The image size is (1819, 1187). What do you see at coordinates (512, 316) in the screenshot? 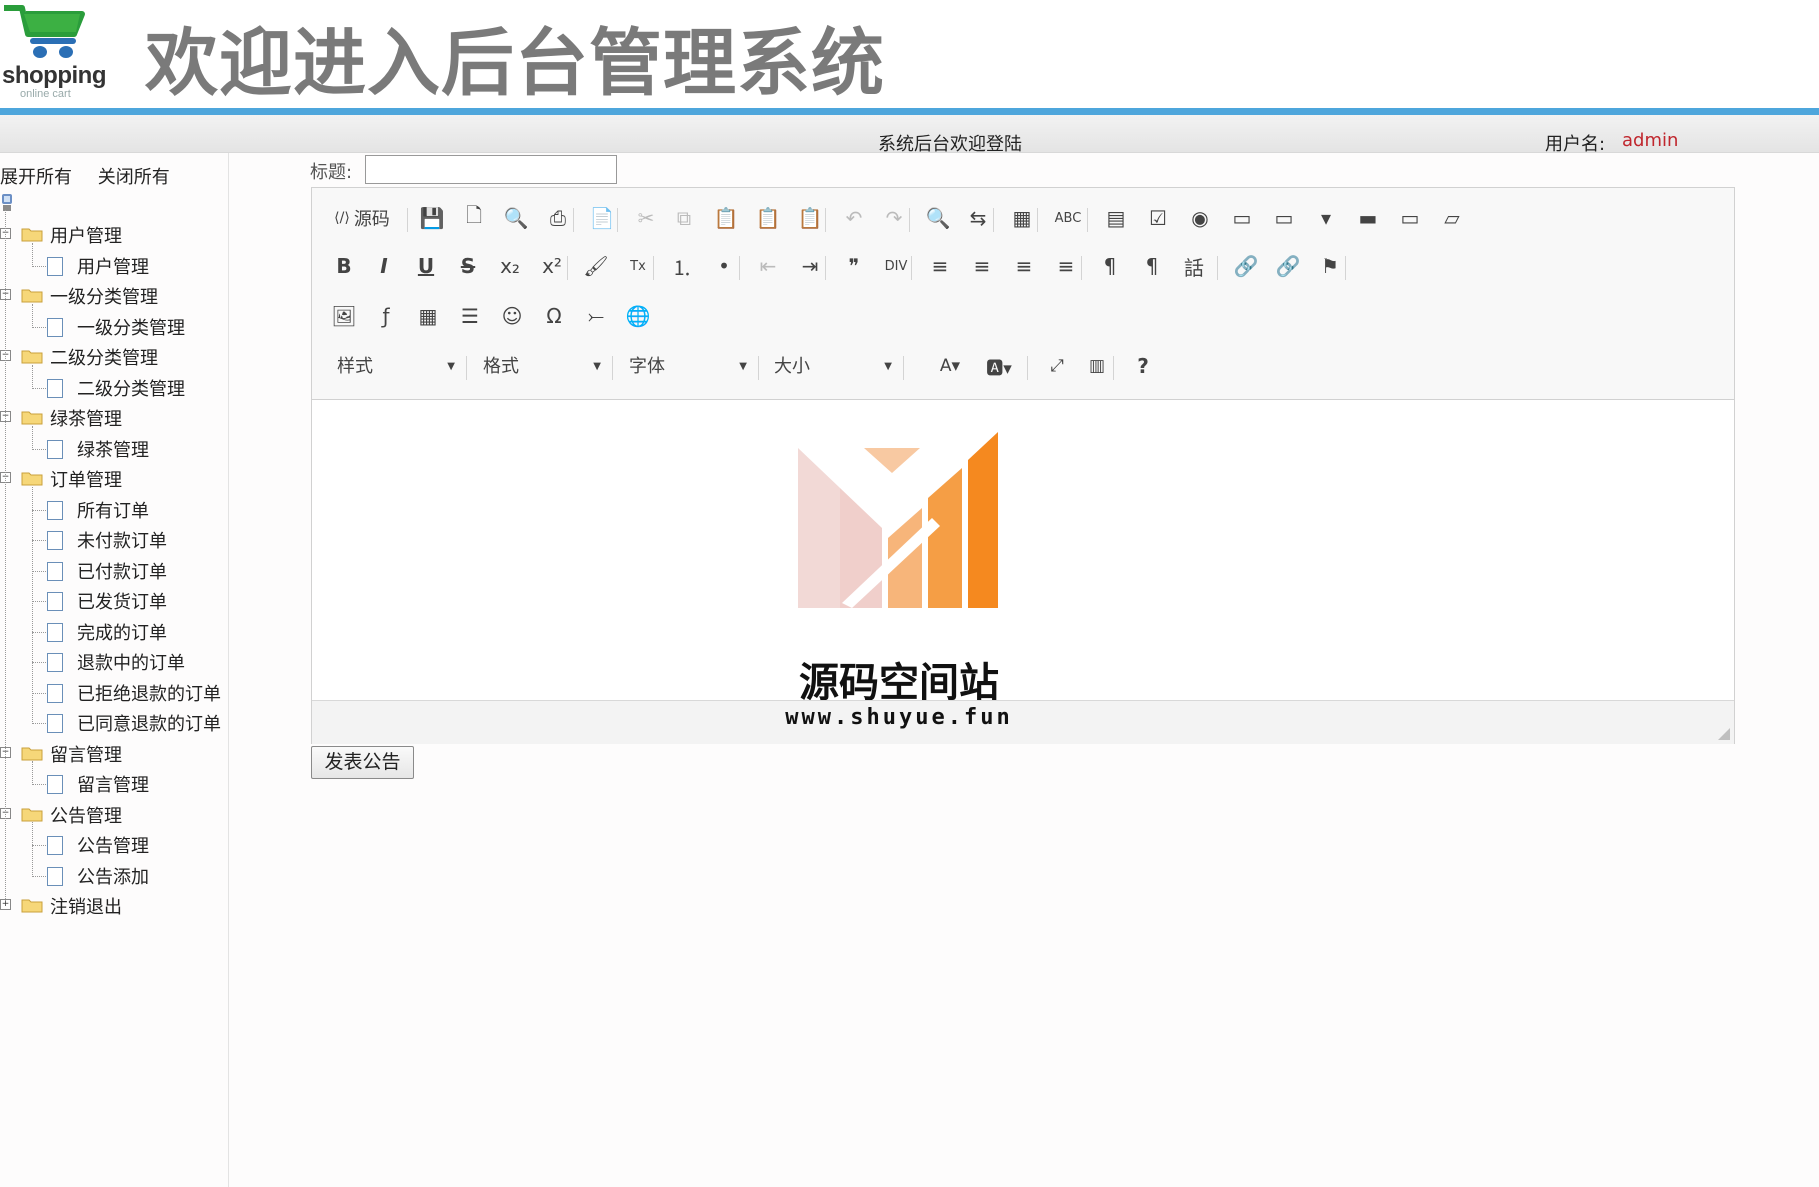
I see `smiley-icon: ☺` at bounding box center [512, 316].